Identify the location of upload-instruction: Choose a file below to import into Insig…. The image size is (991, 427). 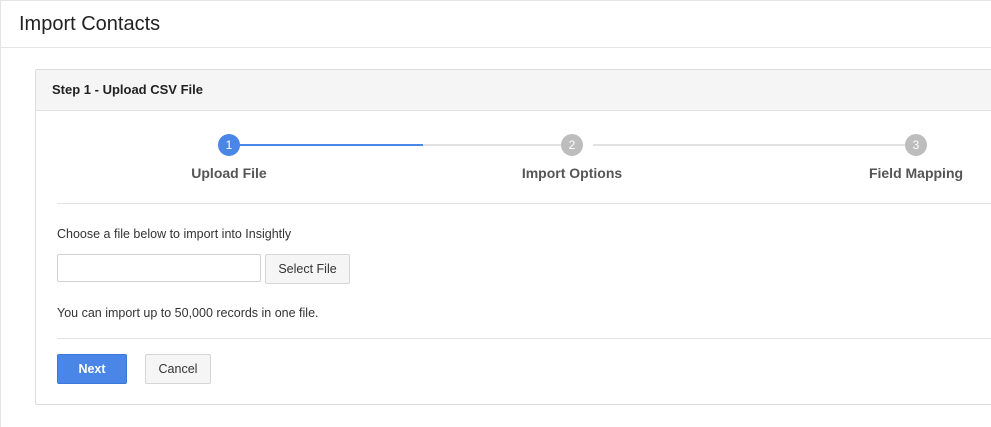
(174, 234).